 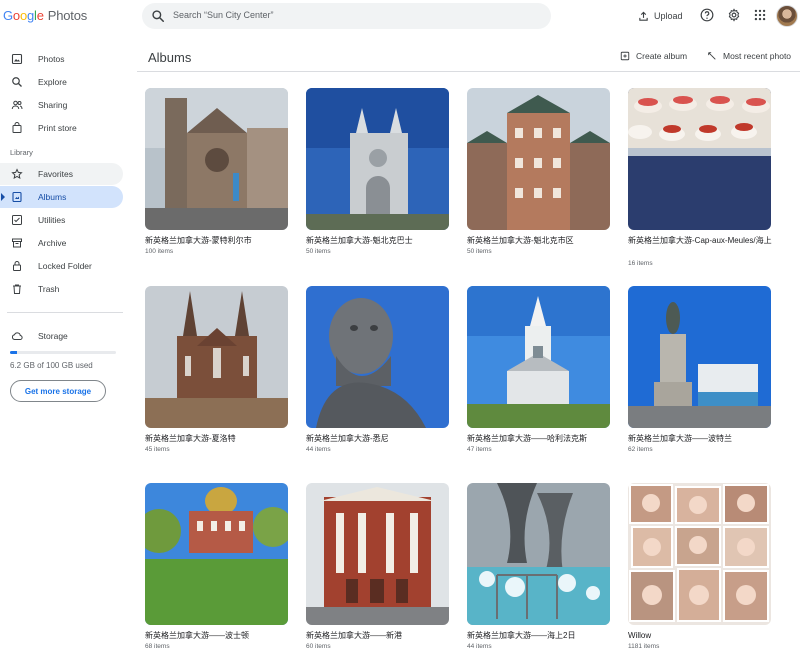 I want to click on monument-photo, so click(x=699, y=357).